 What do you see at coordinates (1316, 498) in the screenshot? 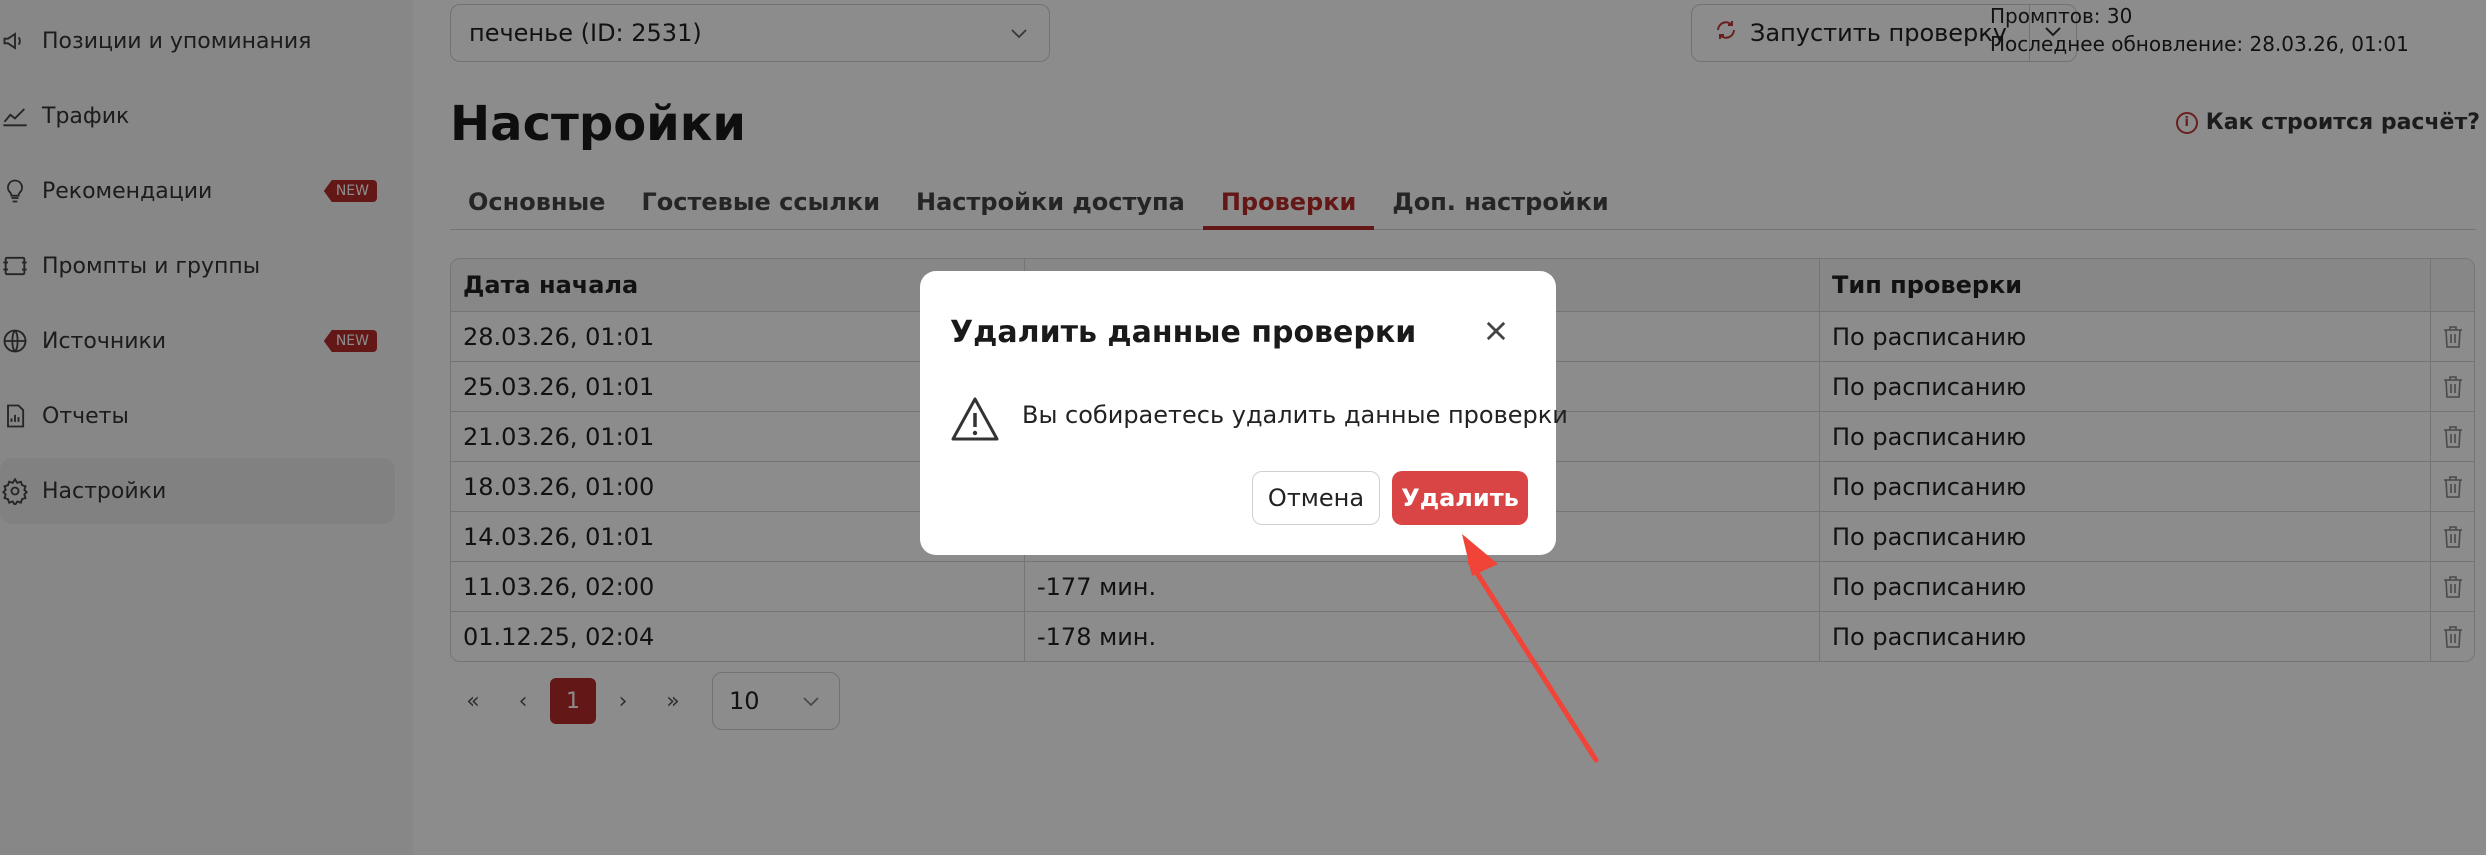
I see `cancel-button: Отмена` at bounding box center [1316, 498].